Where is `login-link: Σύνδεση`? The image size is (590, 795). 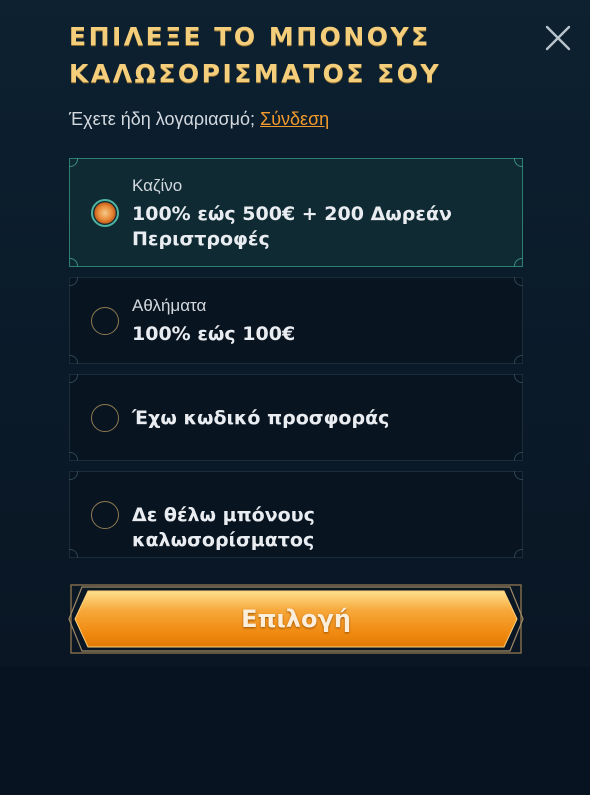
login-link: Σύνδεση is located at coordinates (294, 119).